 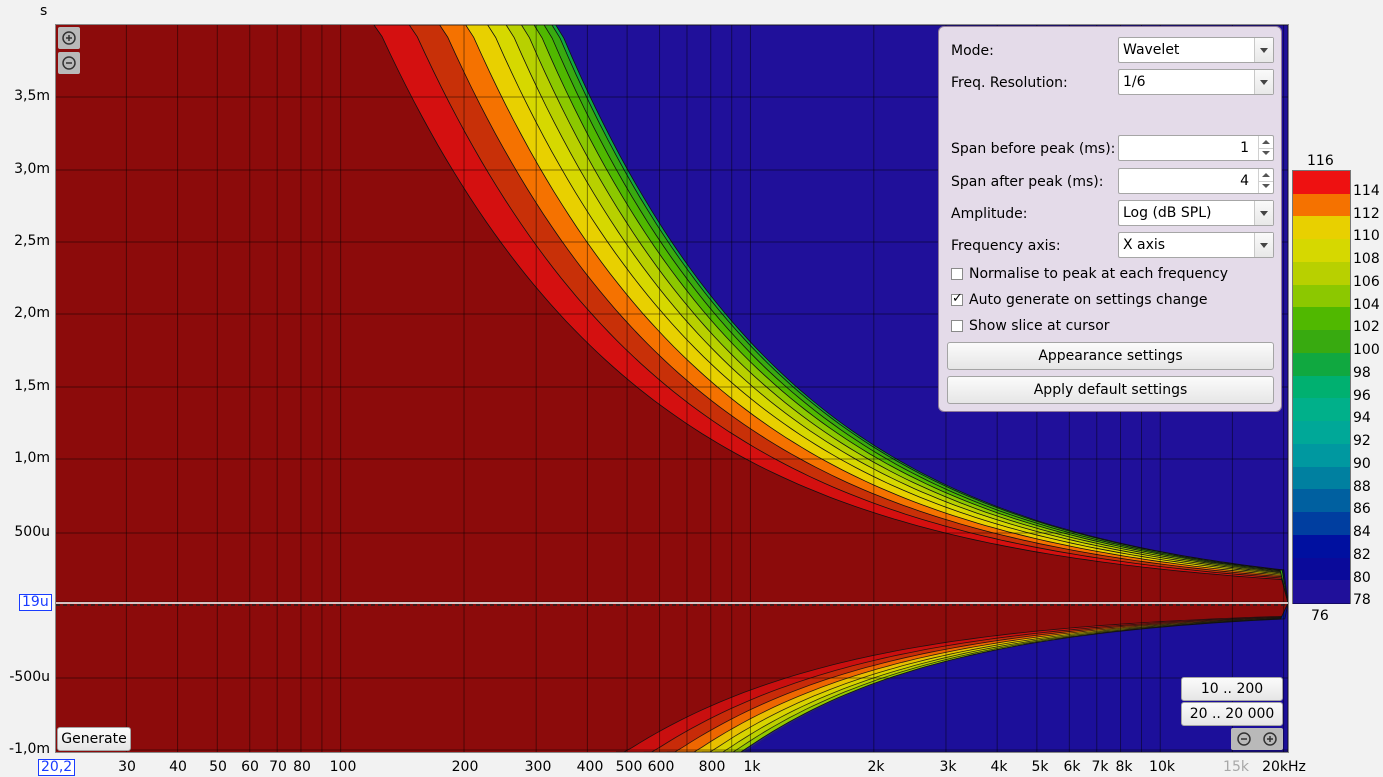 I want to click on x-tick-label: 7k, so click(x=1100, y=767).